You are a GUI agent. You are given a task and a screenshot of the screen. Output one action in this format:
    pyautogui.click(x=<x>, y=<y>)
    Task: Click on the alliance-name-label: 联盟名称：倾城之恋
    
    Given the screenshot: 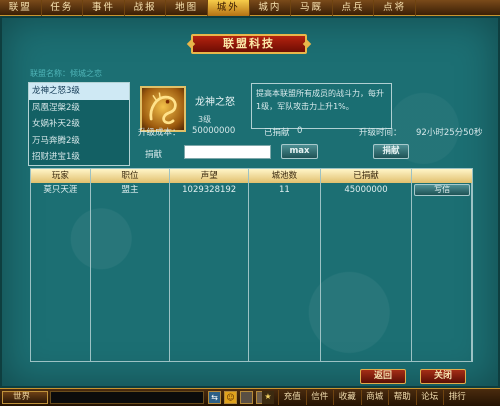 What is the action you would take?
    pyautogui.click(x=66, y=73)
    